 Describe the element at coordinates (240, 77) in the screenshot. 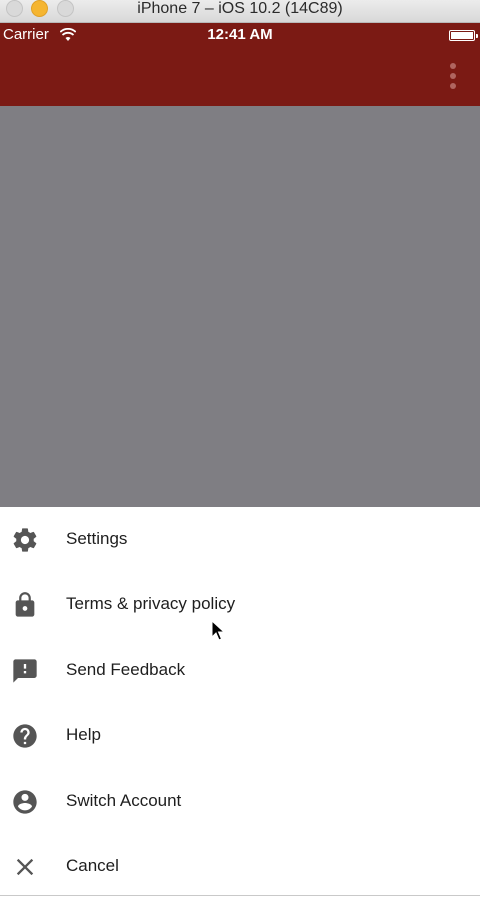

I see `app-bar` at that location.